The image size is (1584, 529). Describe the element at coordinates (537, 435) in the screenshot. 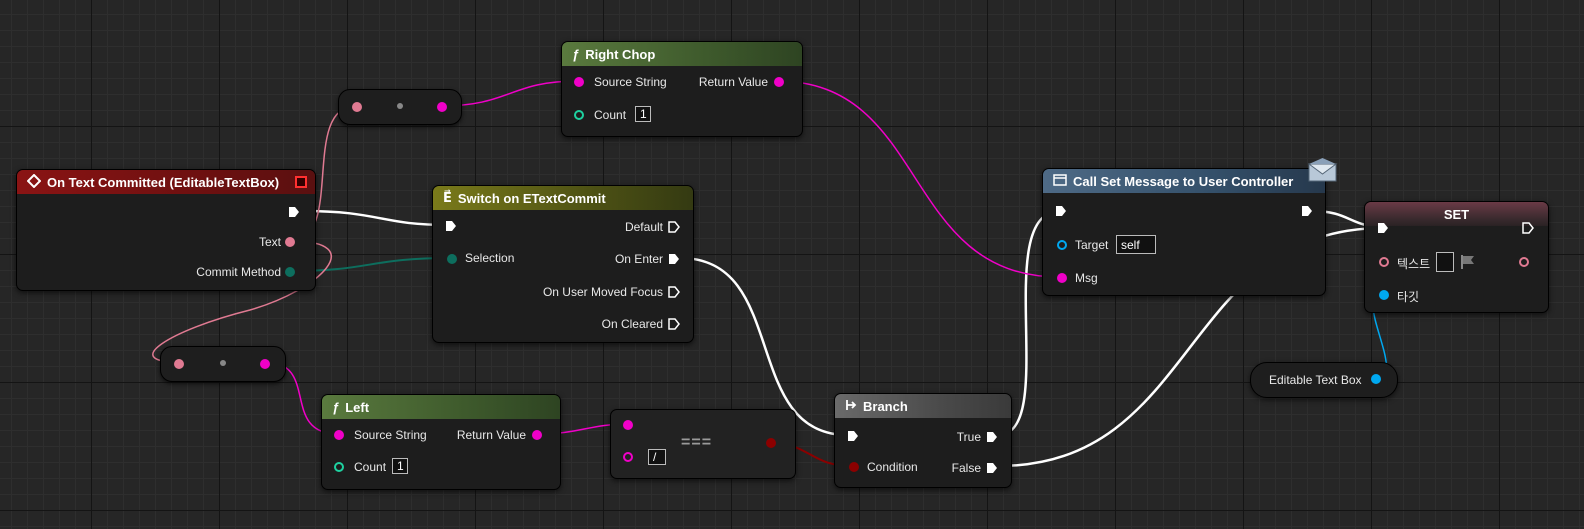

I see `left-return-value-output-pin` at that location.